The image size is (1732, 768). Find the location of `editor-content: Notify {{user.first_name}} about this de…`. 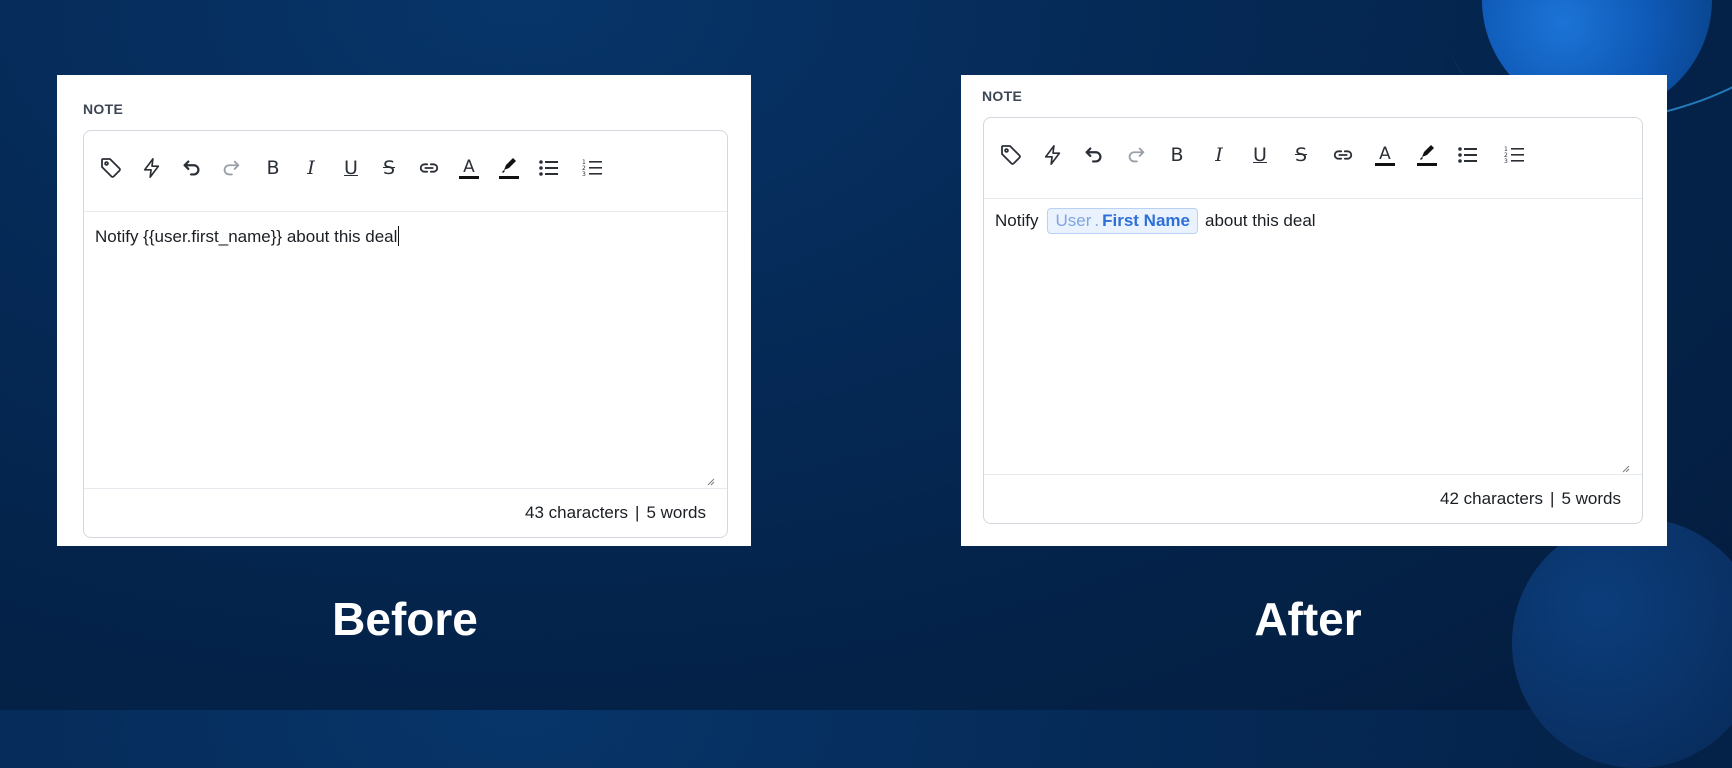

editor-content: Notify {{user.first_name}} about this de… is located at coordinates (247, 236).